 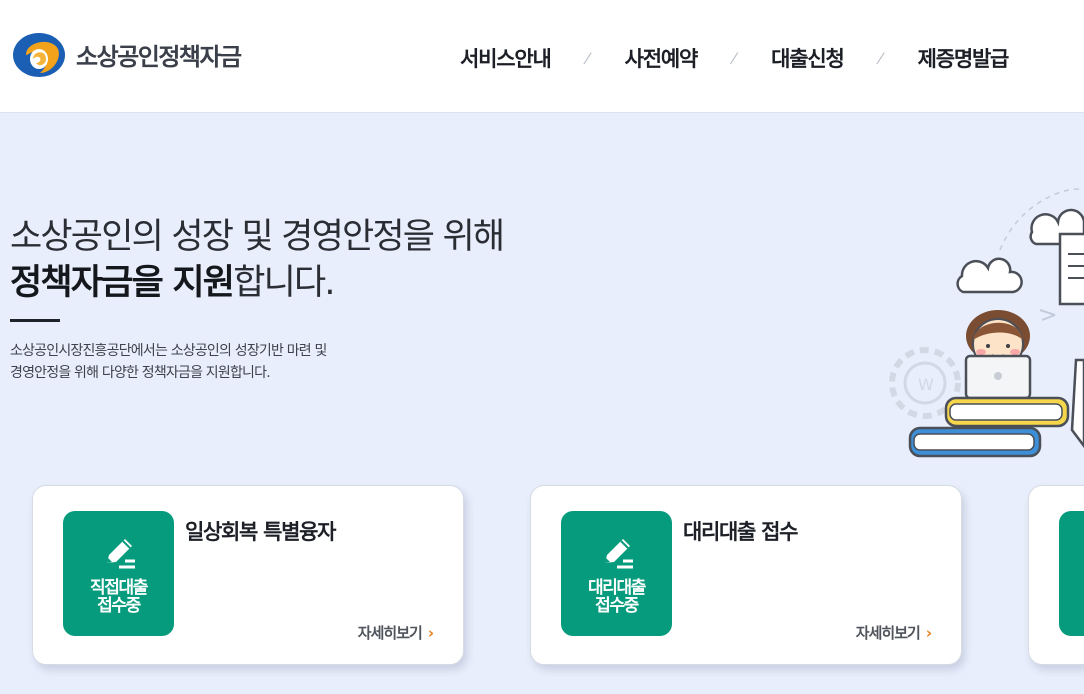 I want to click on nav-loan-application: 대출신청, so click(x=808, y=58).